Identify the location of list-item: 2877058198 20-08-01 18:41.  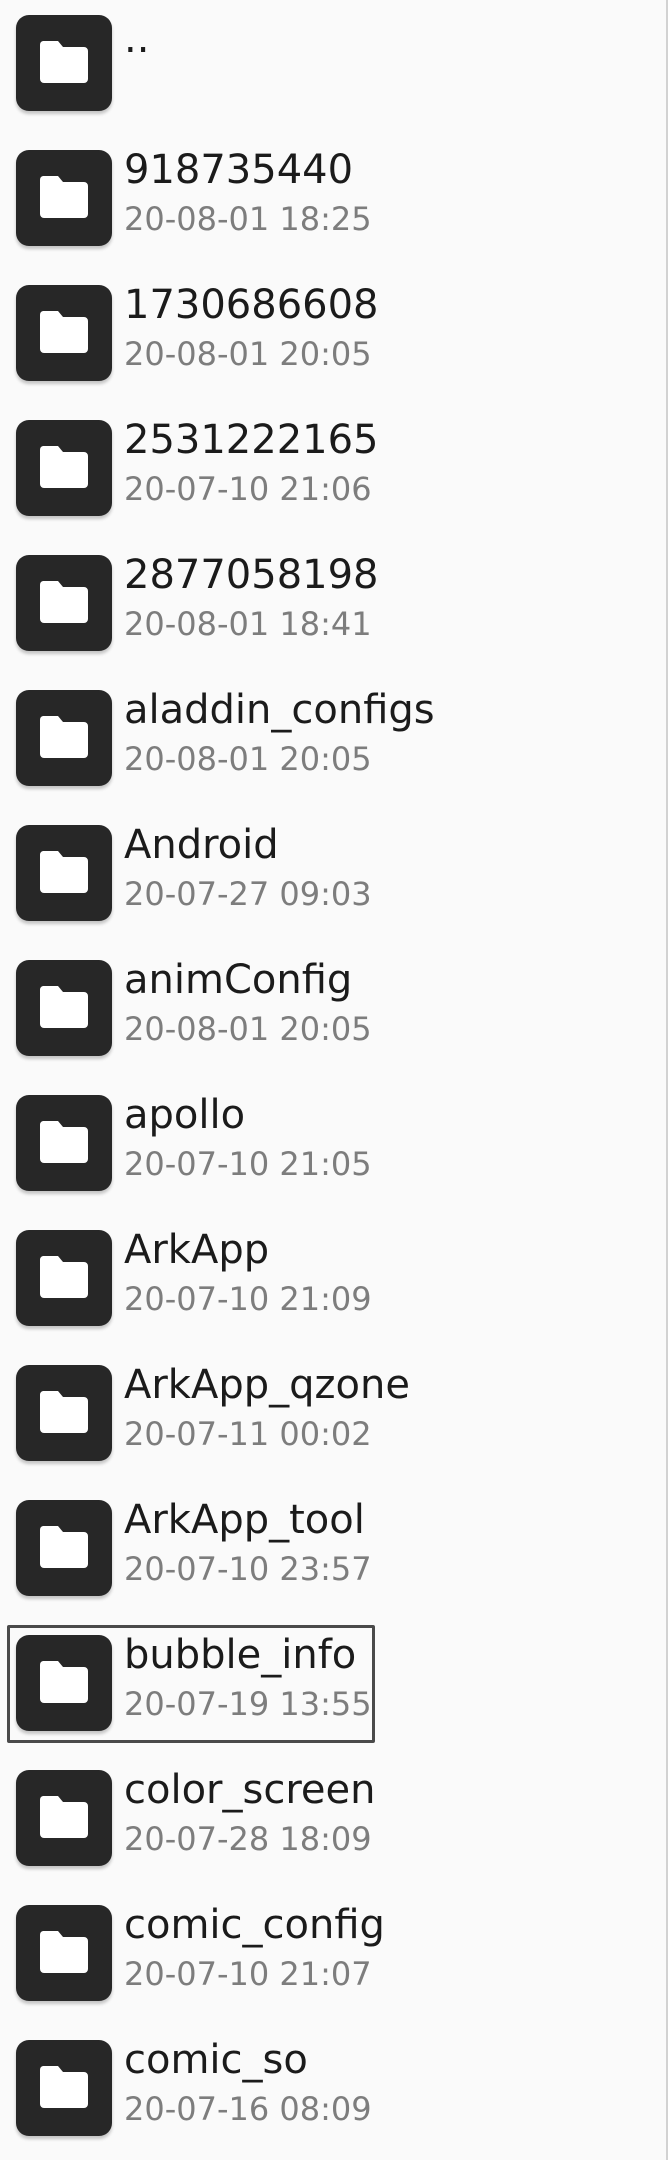
(333, 607).